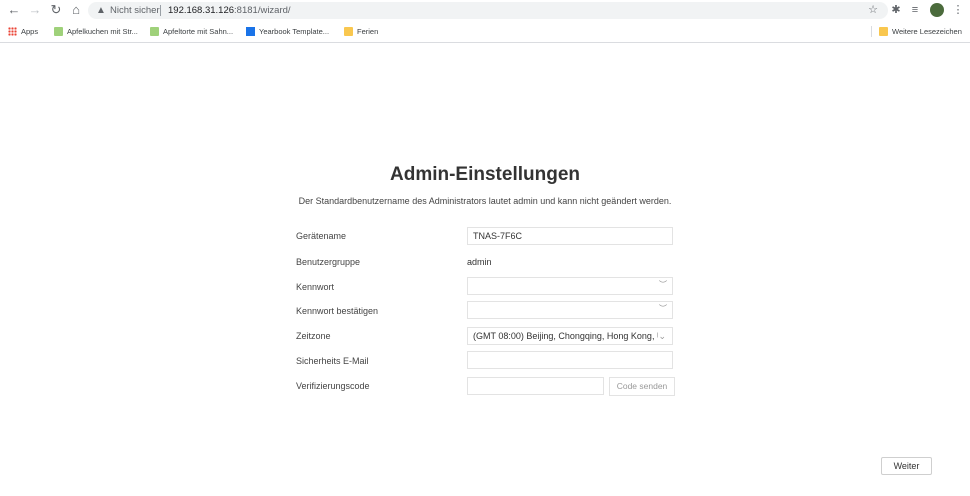 This screenshot has height=496, width=970. I want to click on password-confirm-input: ︶, so click(570, 310).